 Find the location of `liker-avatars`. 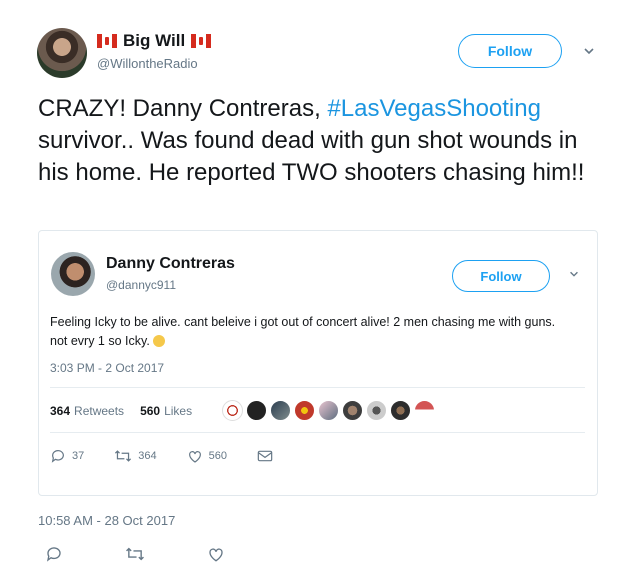

liker-avatars is located at coordinates (328, 410).